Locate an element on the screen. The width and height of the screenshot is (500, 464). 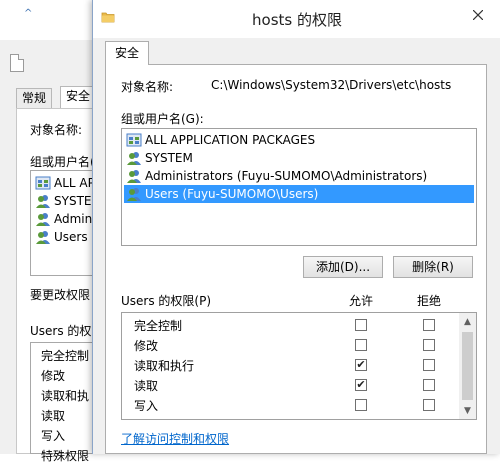
user-item-users: Users (Fuyu-SUMOMO\Users) is located at coordinates (299, 194).